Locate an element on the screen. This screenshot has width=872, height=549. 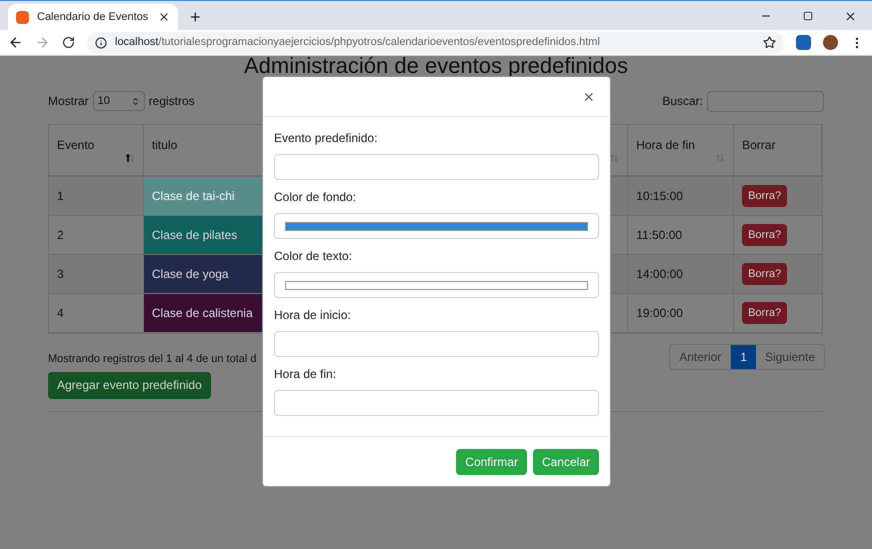
dialog-button: Cancelar is located at coordinates (565, 461).